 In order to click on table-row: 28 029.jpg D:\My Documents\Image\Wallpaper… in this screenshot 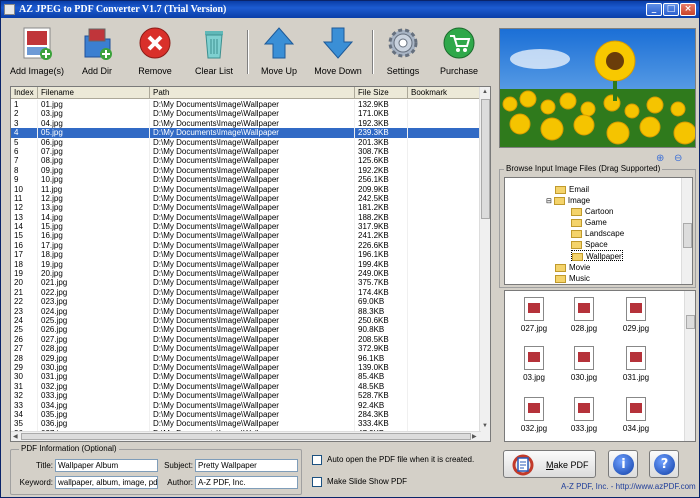, I will do `click(246, 358)`.